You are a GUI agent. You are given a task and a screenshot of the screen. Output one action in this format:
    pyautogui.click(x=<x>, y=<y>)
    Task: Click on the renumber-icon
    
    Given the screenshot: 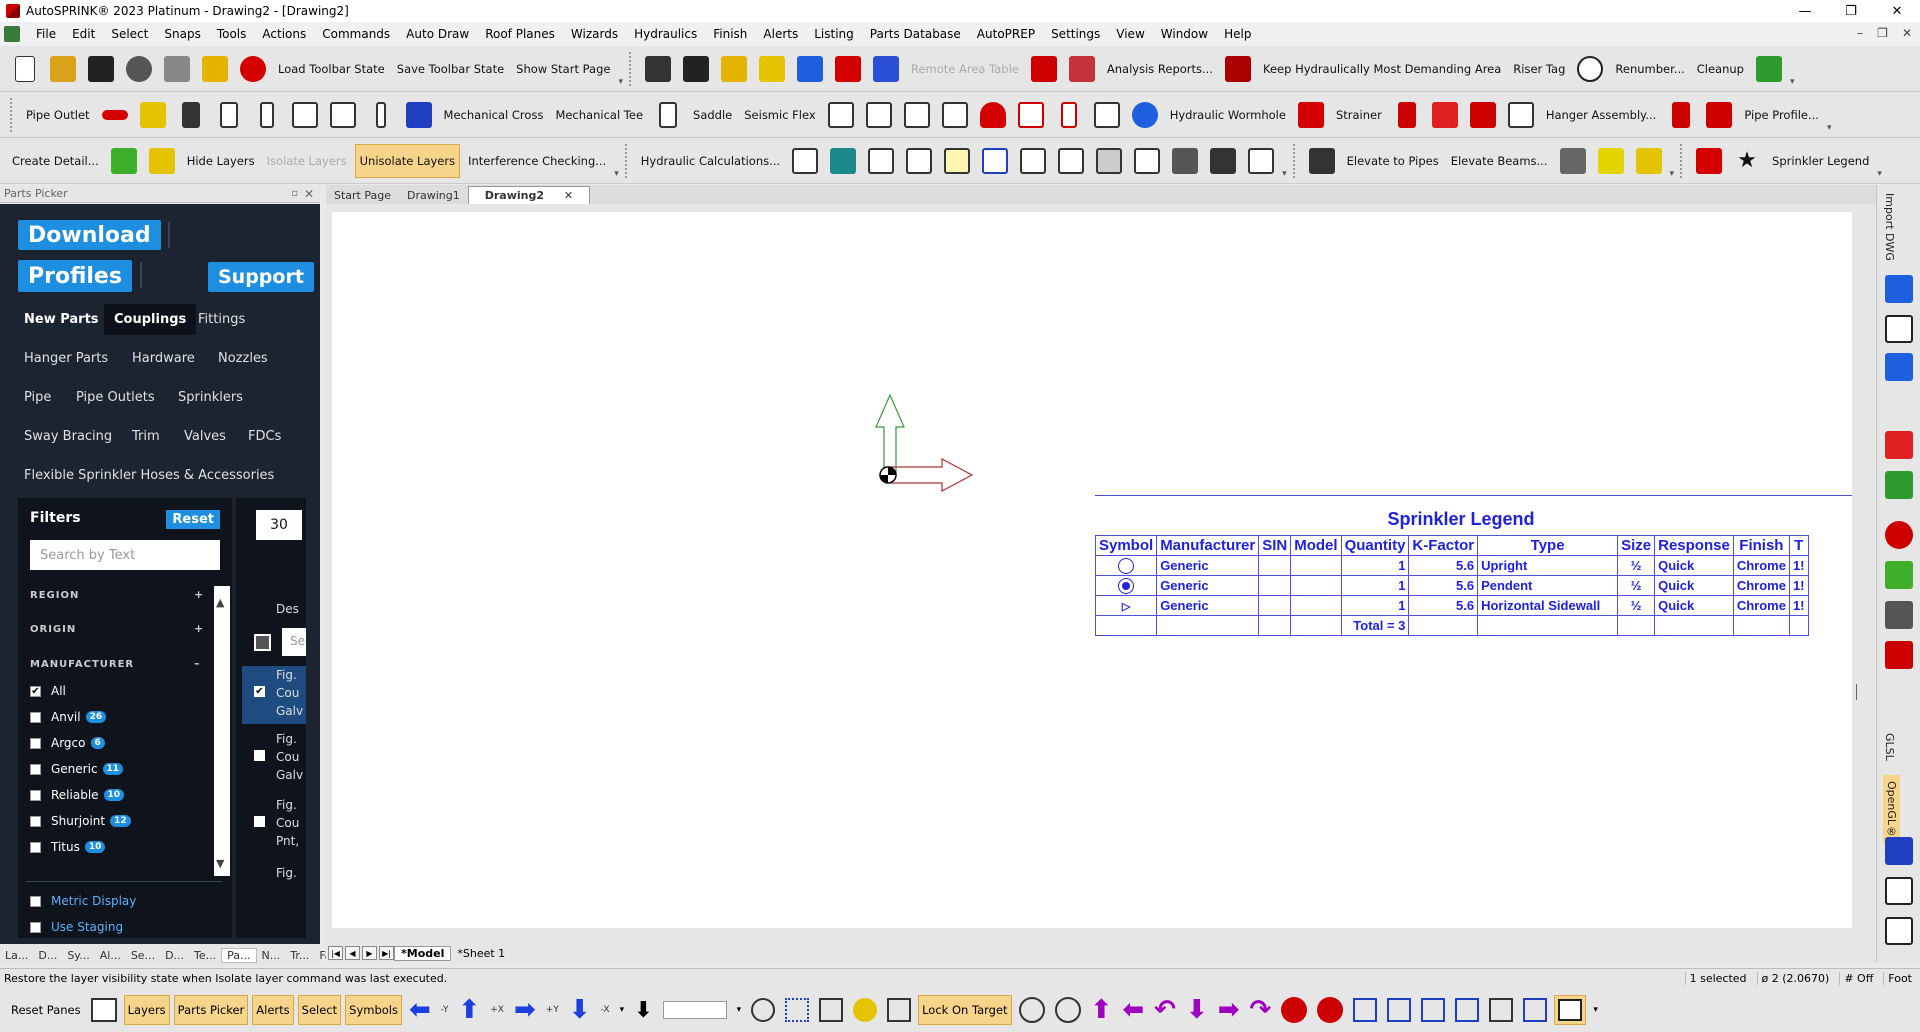 What is the action you would take?
    pyautogui.click(x=1590, y=69)
    